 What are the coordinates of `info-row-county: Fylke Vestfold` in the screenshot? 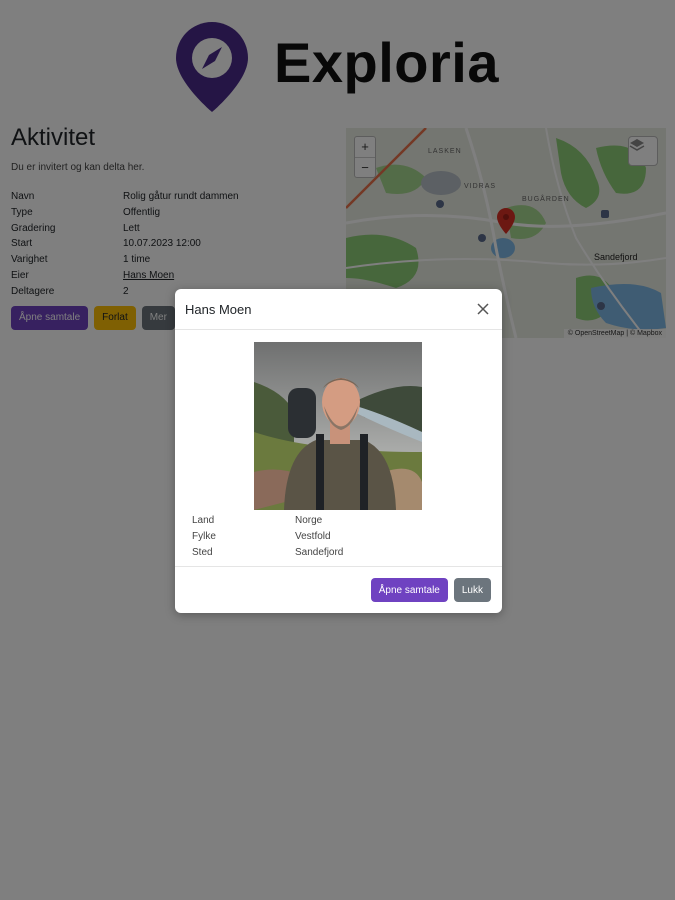 It's located at (267, 537).